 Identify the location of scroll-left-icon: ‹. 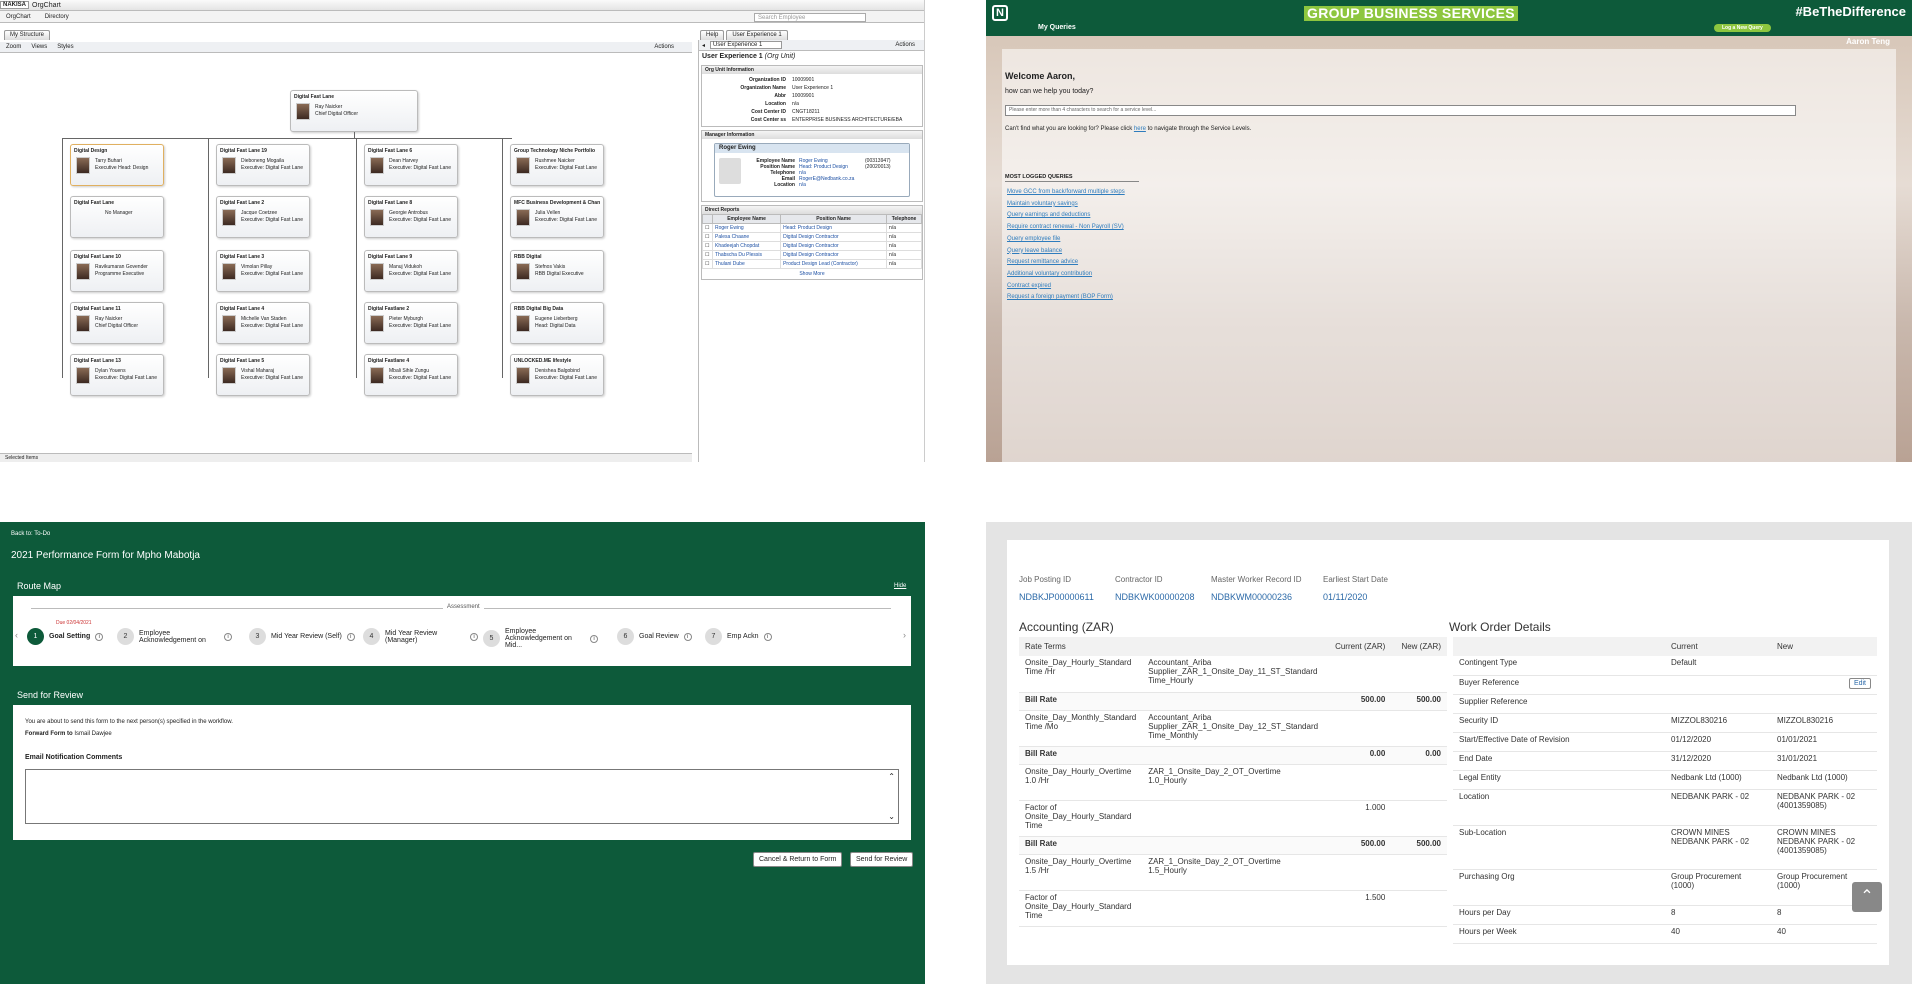
(16, 635).